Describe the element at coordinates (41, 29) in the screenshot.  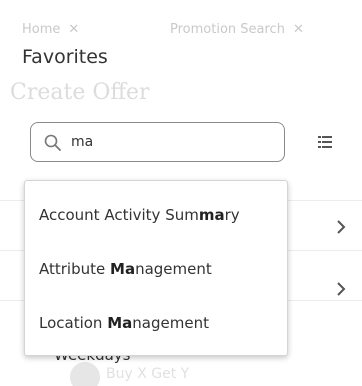
I see `background-tab-label: Home` at that location.